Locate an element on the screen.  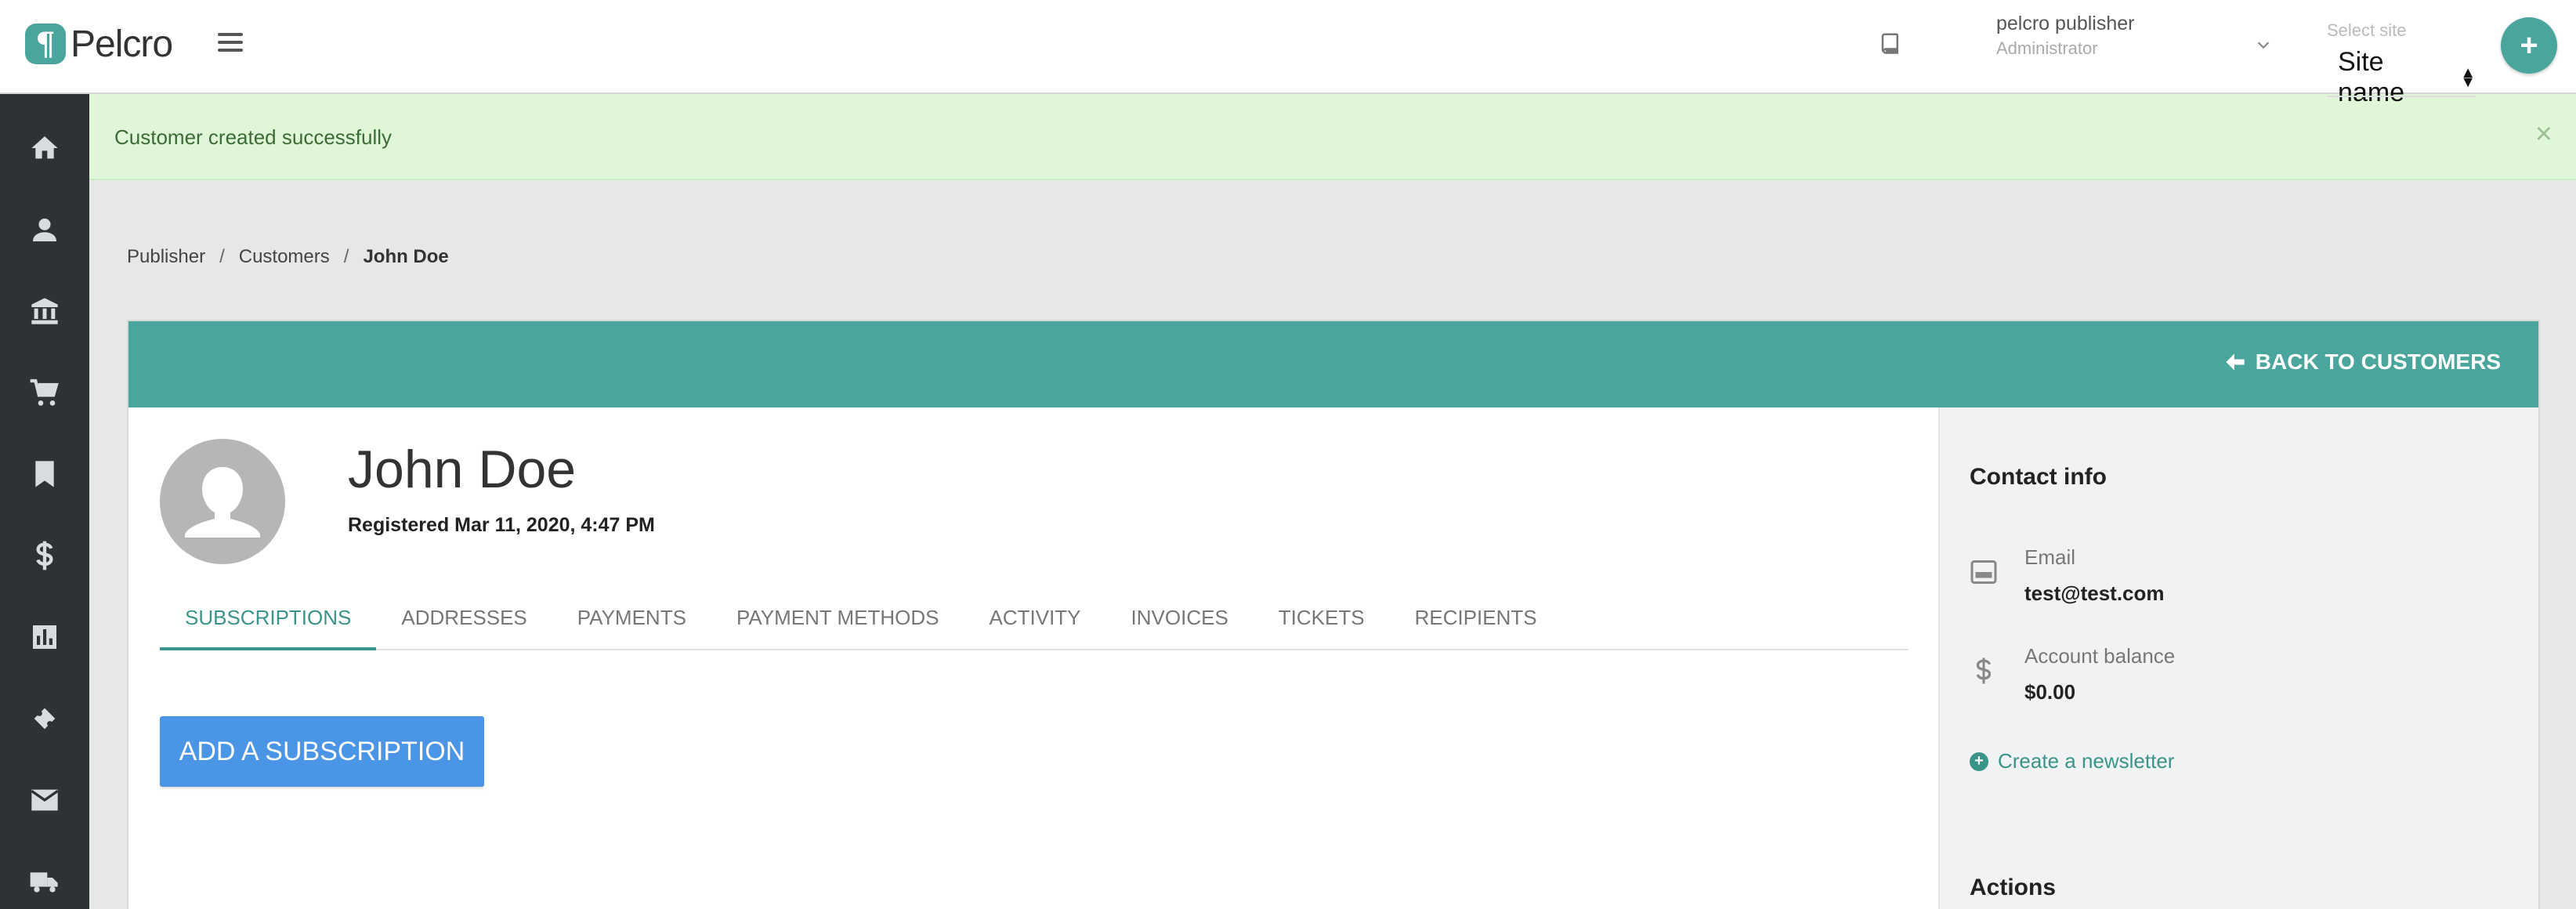
logo-text: Pelcro is located at coordinates (122, 44).